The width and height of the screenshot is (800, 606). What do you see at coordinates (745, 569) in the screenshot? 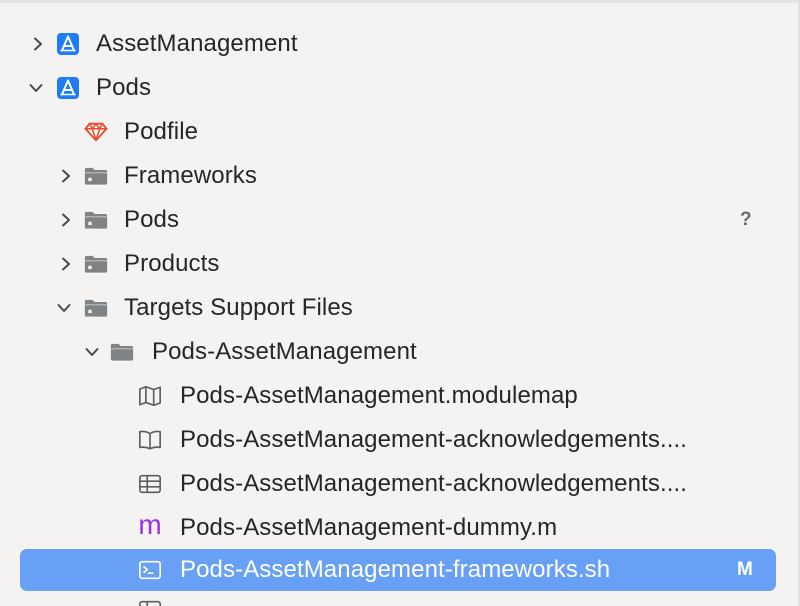
I see `source-control-status-badge: M` at bounding box center [745, 569].